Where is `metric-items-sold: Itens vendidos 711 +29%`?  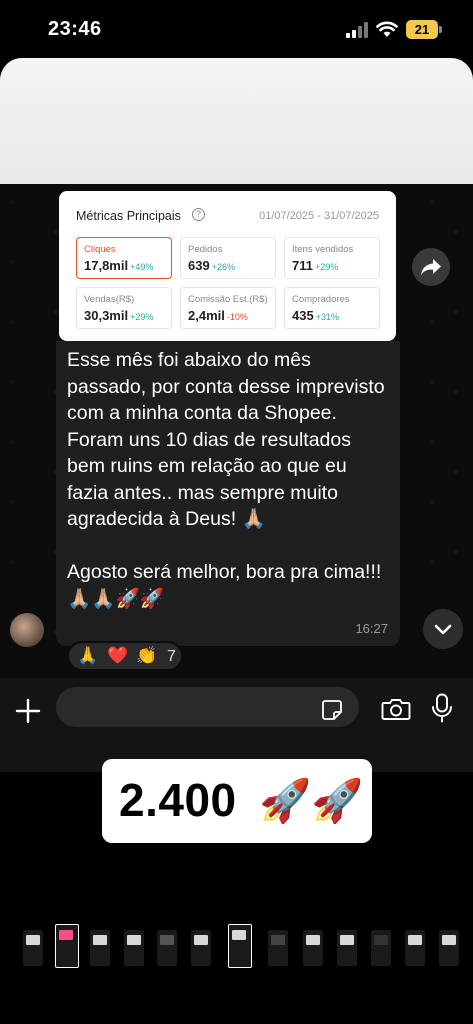
metric-items-sold: Itens vendidos 711 +29% is located at coordinates (332, 258).